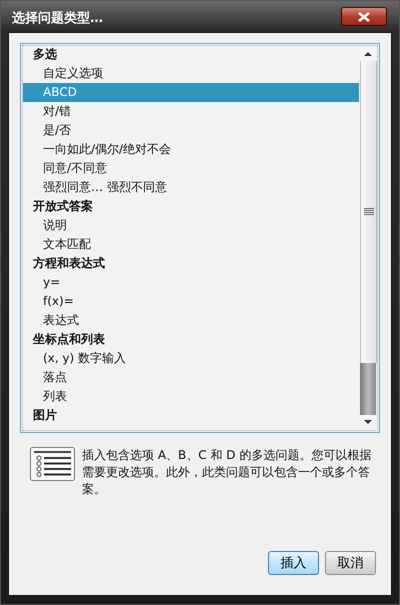  I want to click on question-type-item: 同意/不同意, so click(191, 168).